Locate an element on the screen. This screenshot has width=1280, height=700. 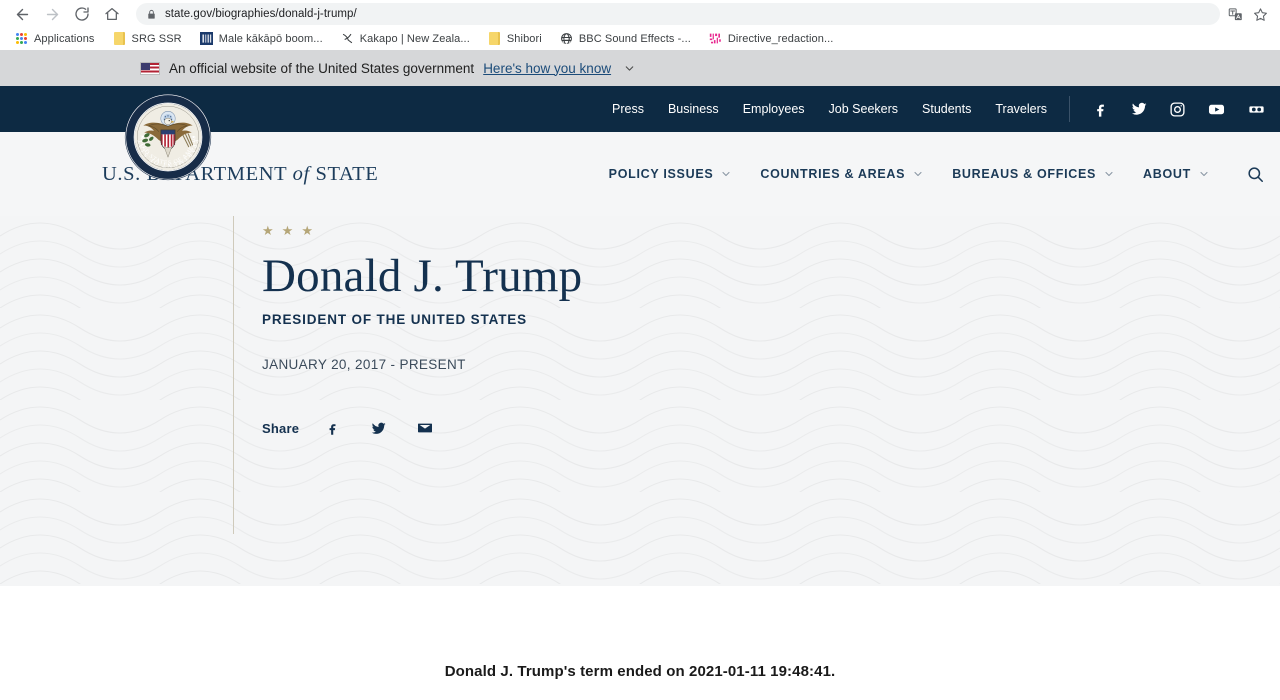
flickr-icon is located at coordinates (1256, 109).